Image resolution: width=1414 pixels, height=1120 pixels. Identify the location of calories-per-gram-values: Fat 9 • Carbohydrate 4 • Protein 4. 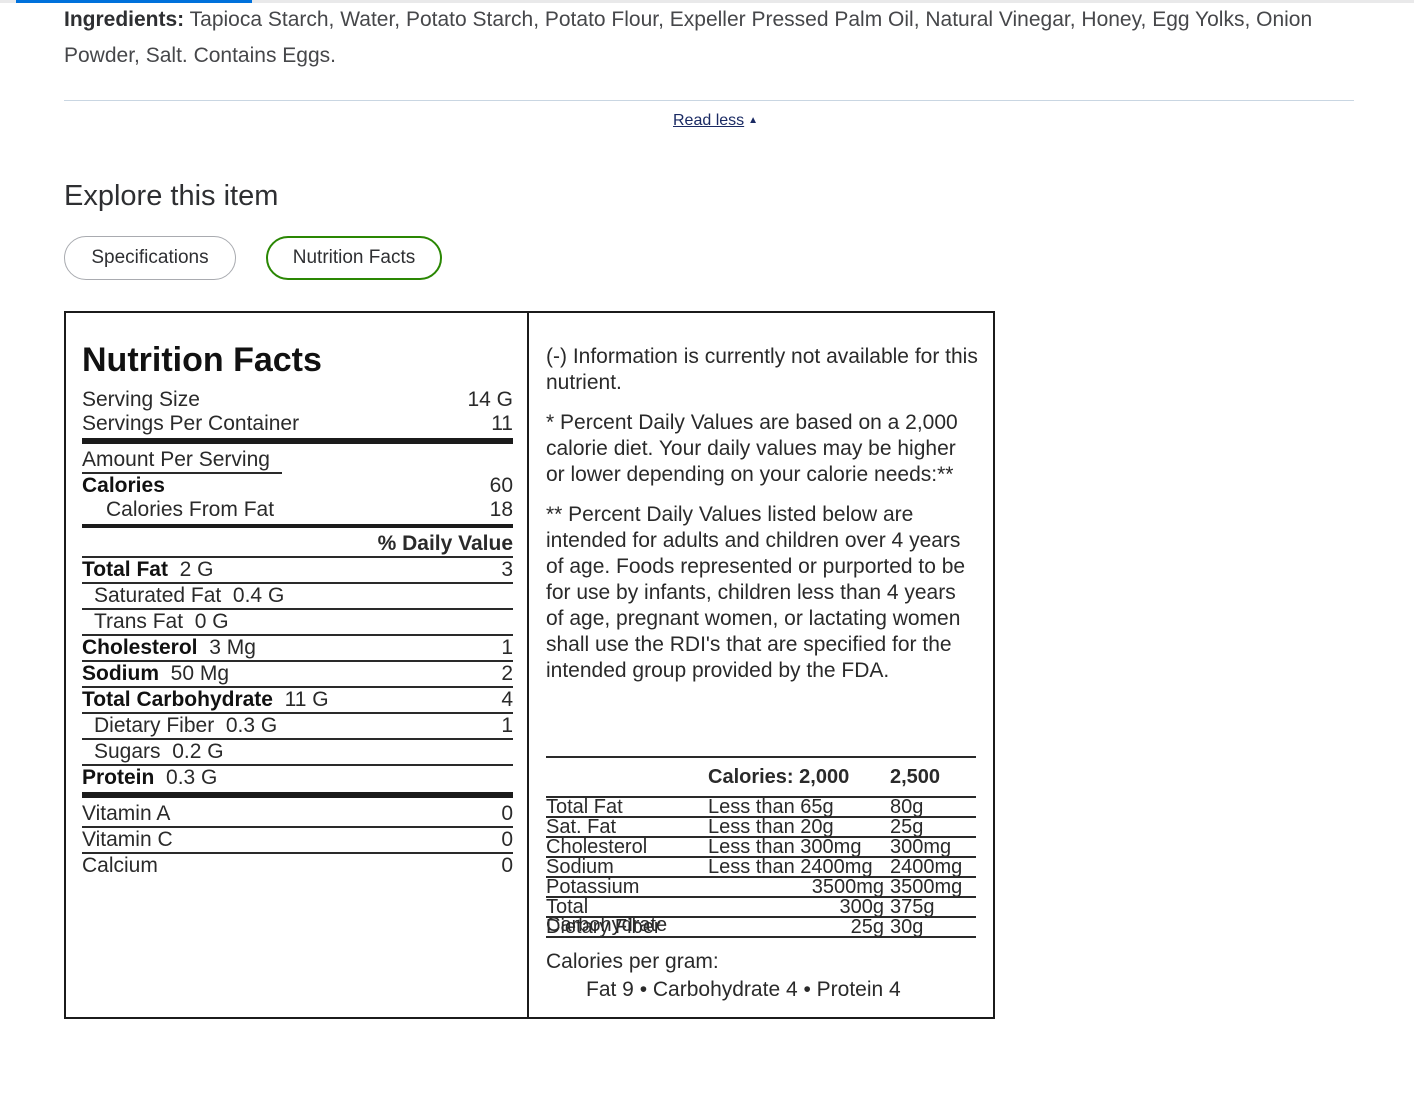
(743, 989).